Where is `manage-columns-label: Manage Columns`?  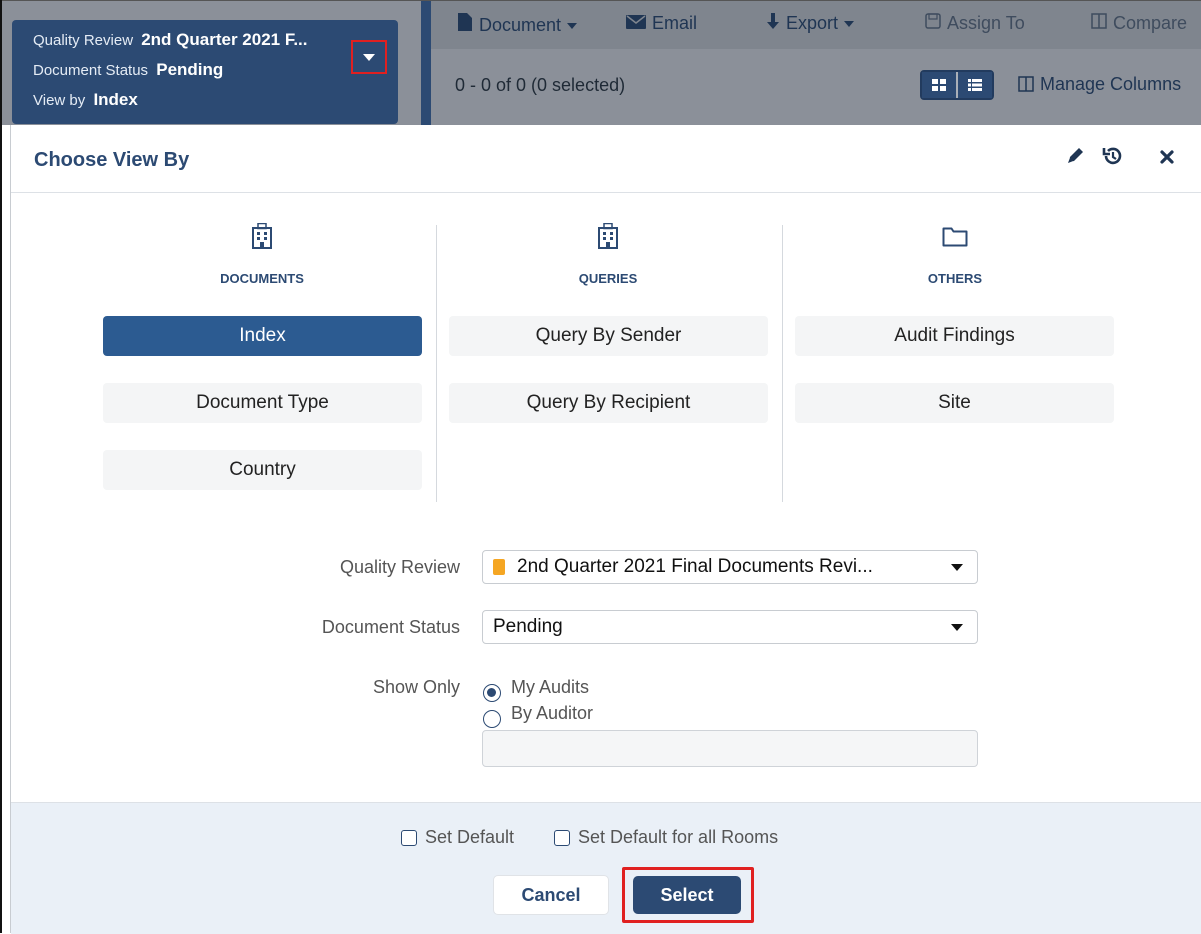 manage-columns-label: Manage Columns is located at coordinates (1111, 84).